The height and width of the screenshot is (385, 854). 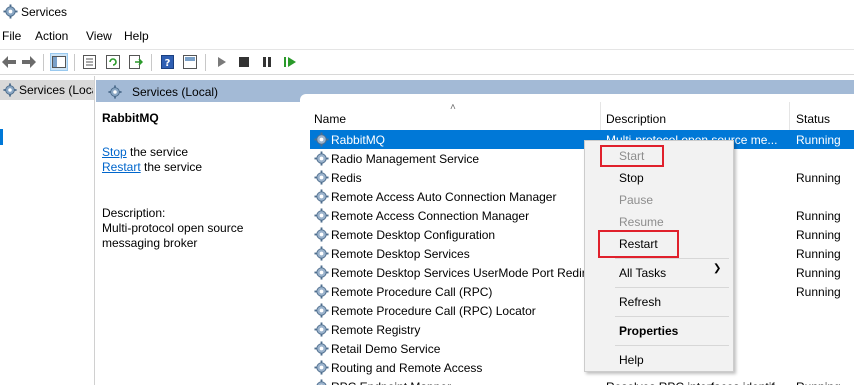 I want to click on selected-service-name: RabbitMQ, so click(x=130, y=118).